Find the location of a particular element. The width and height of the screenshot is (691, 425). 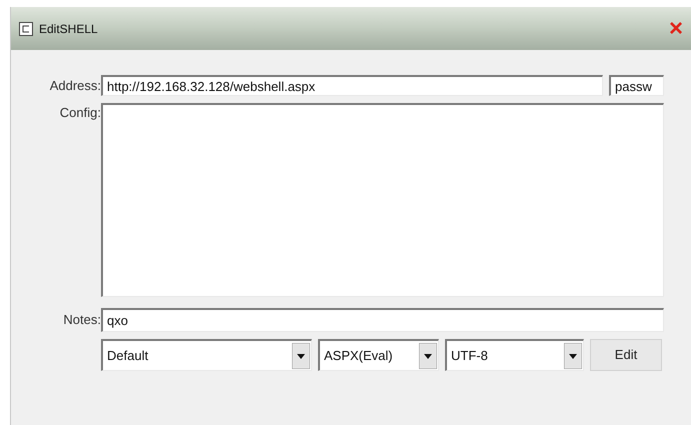

notes-label: Notes: is located at coordinates (81, 320).